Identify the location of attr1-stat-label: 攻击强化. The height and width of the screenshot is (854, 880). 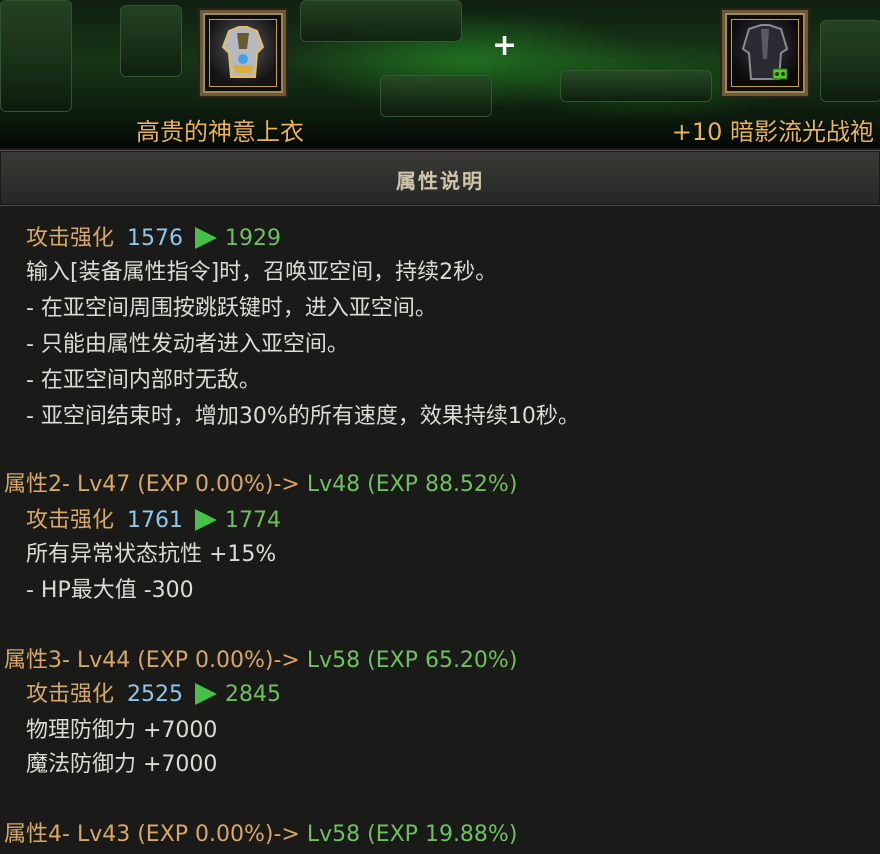
(70, 238).